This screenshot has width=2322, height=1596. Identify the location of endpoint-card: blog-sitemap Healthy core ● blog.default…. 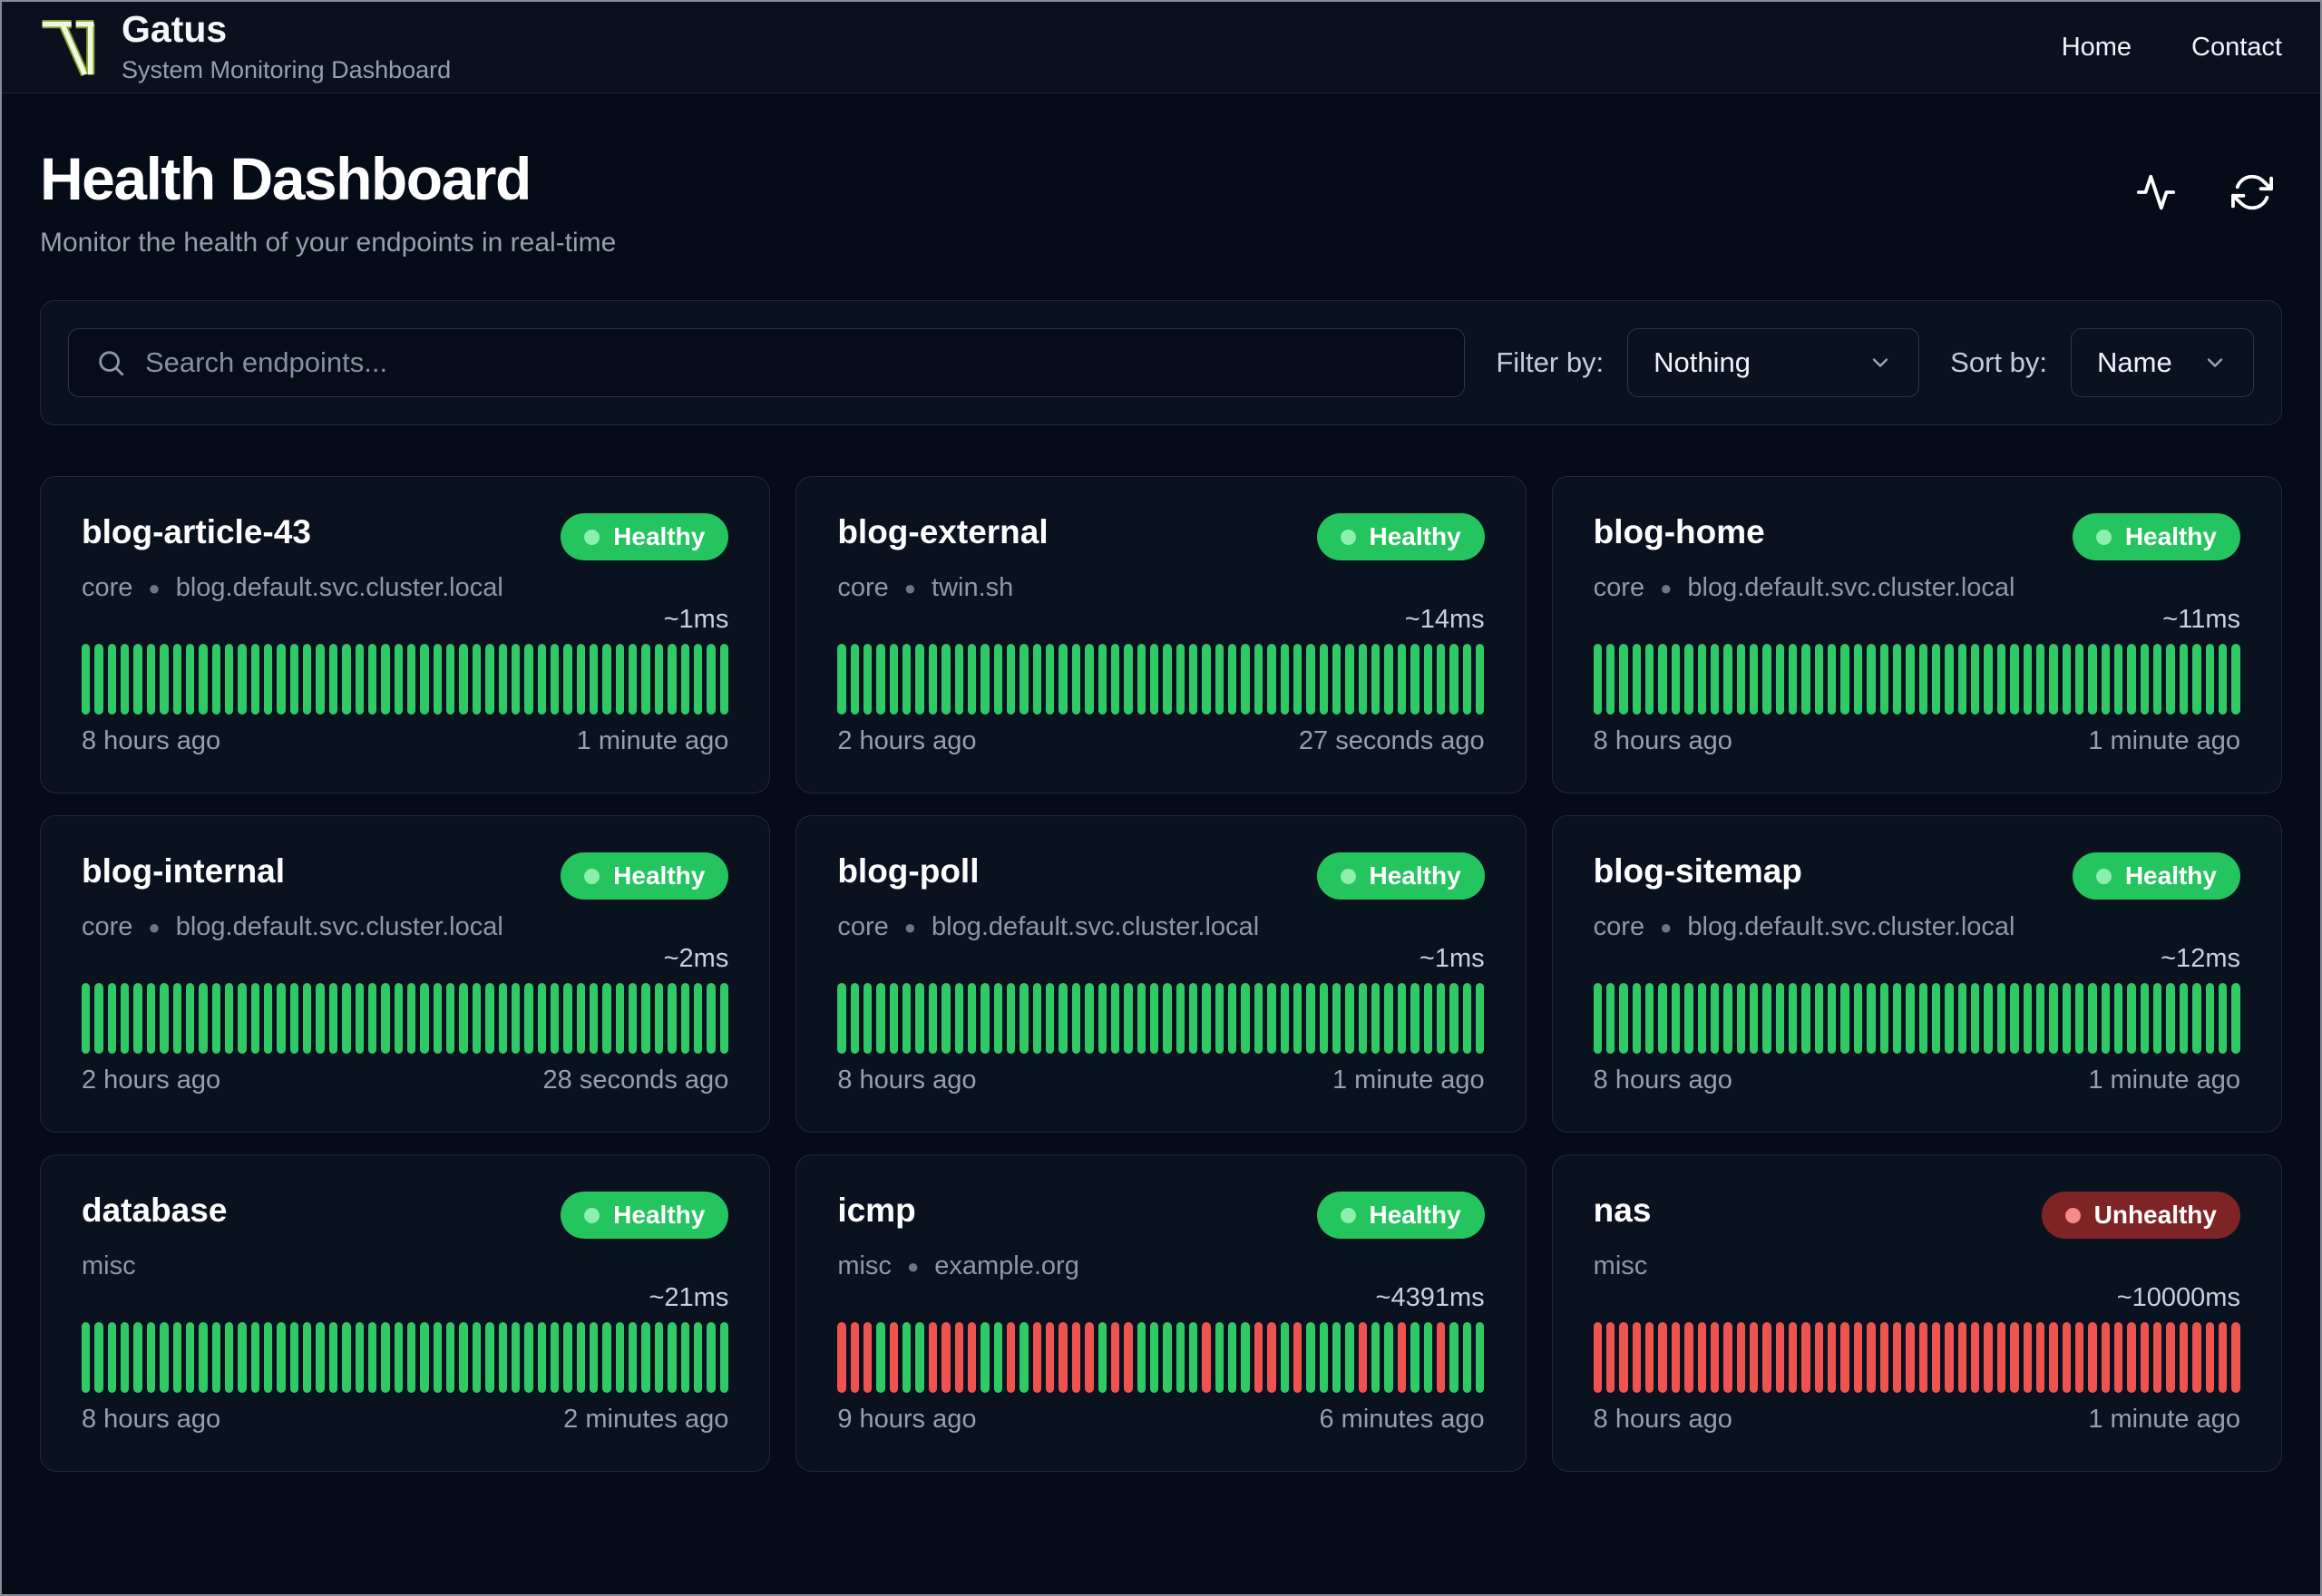
(1916, 974).